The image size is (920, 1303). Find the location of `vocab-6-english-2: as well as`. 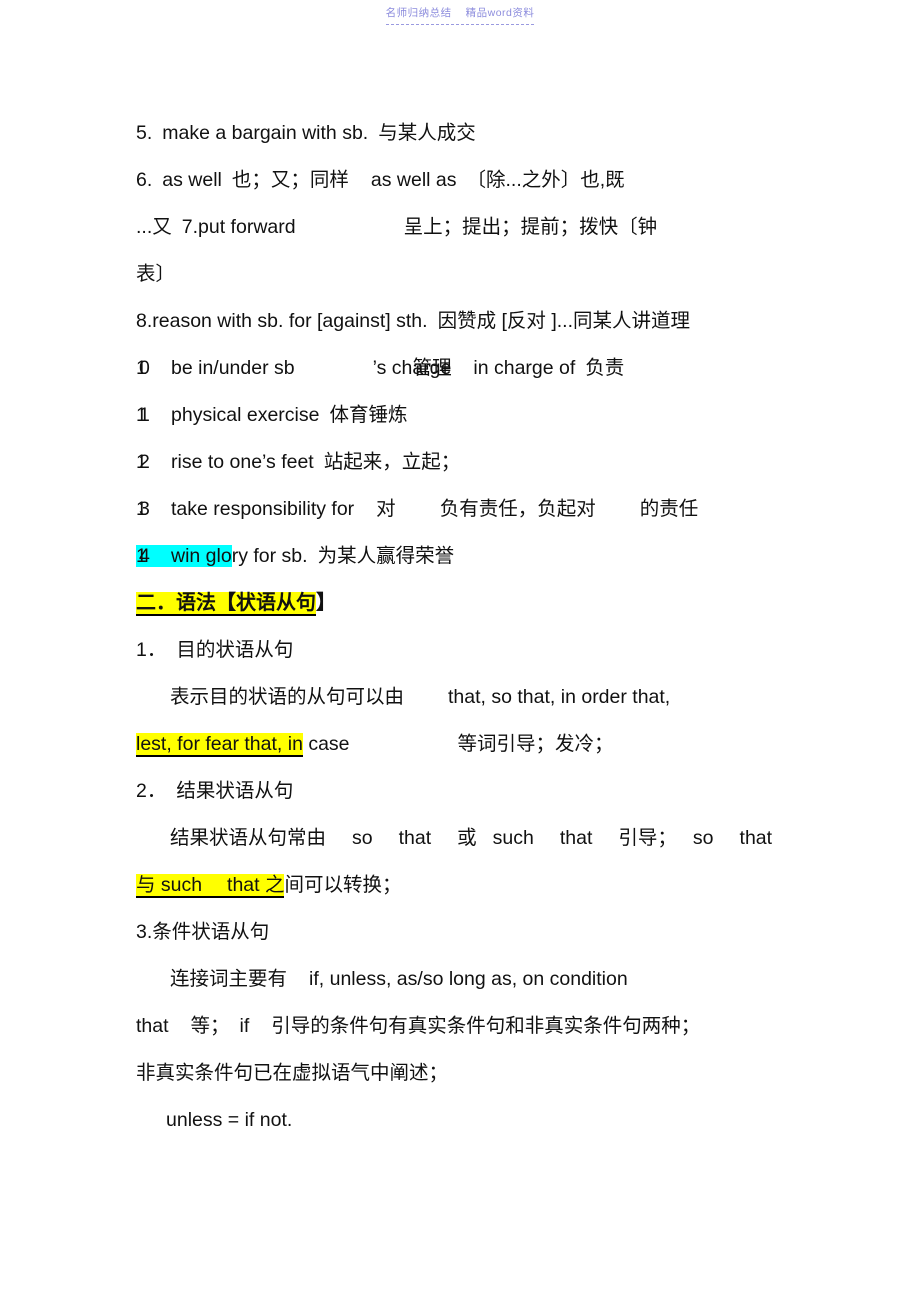

vocab-6-english-2: as well as is located at coordinates (413, 180).